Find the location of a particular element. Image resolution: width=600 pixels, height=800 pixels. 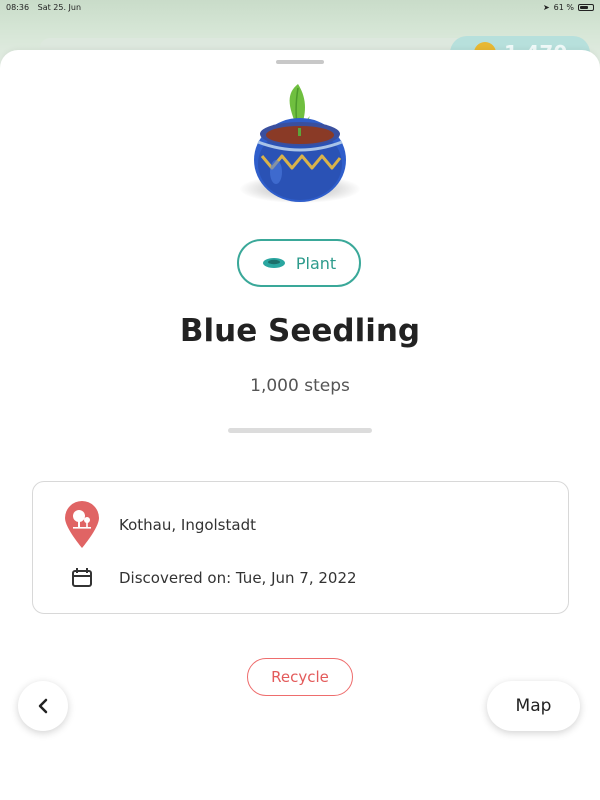

category-label: Plant is located at coordinates (316, 263).